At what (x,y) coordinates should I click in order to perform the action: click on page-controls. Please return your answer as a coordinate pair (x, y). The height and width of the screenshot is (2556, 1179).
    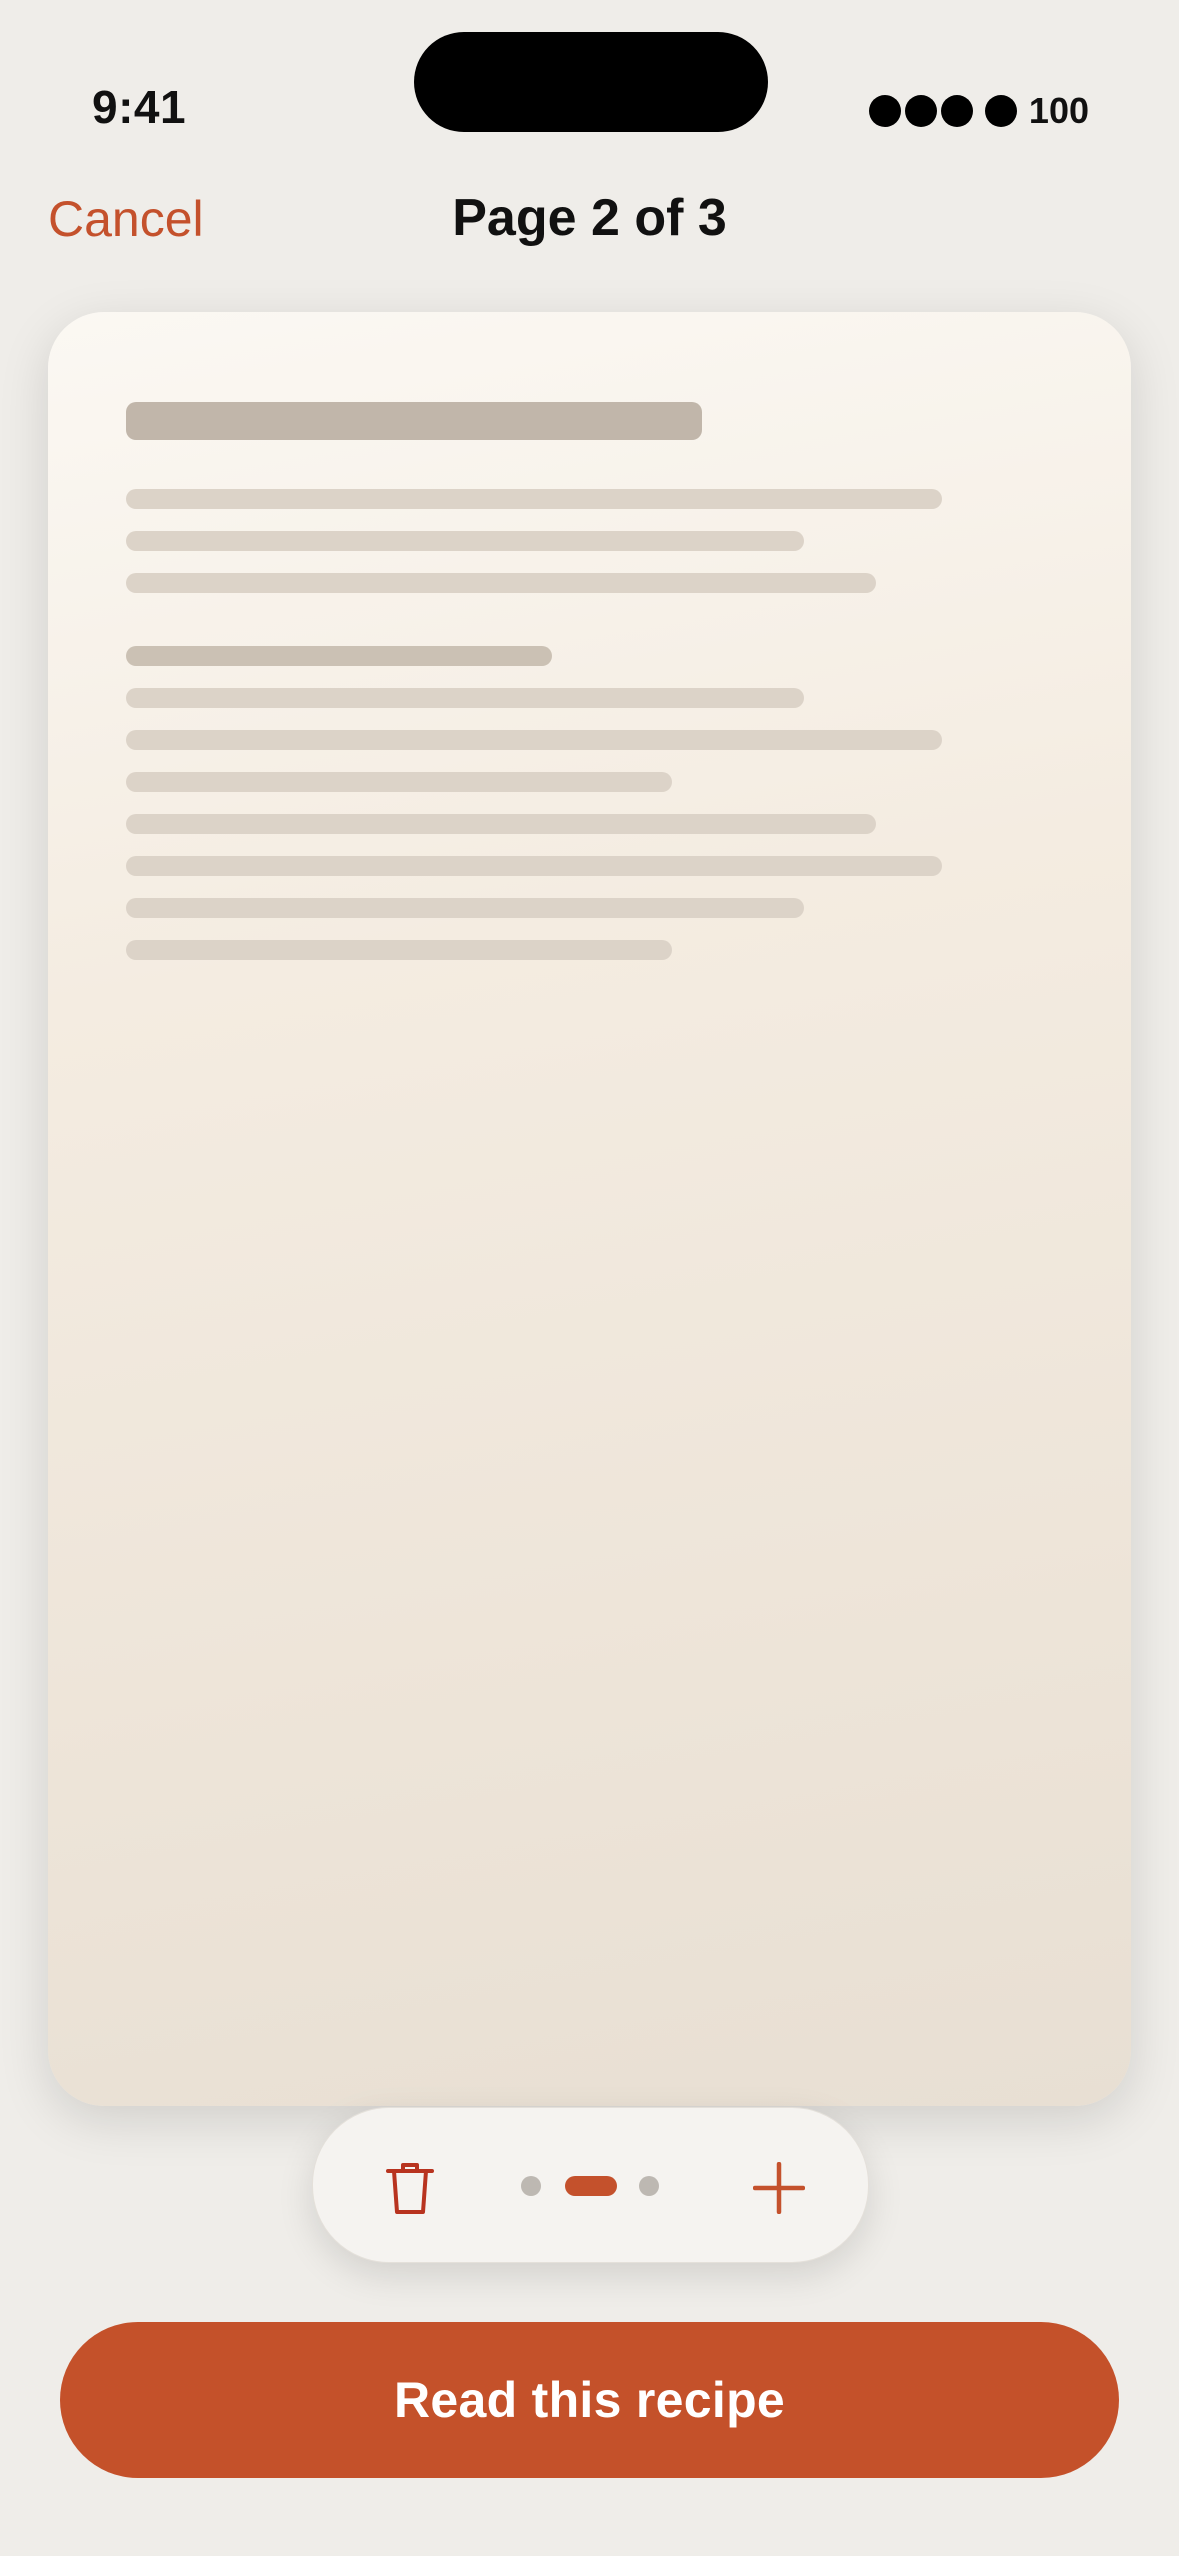
    Looking at the image, I should click on (590, 2185).